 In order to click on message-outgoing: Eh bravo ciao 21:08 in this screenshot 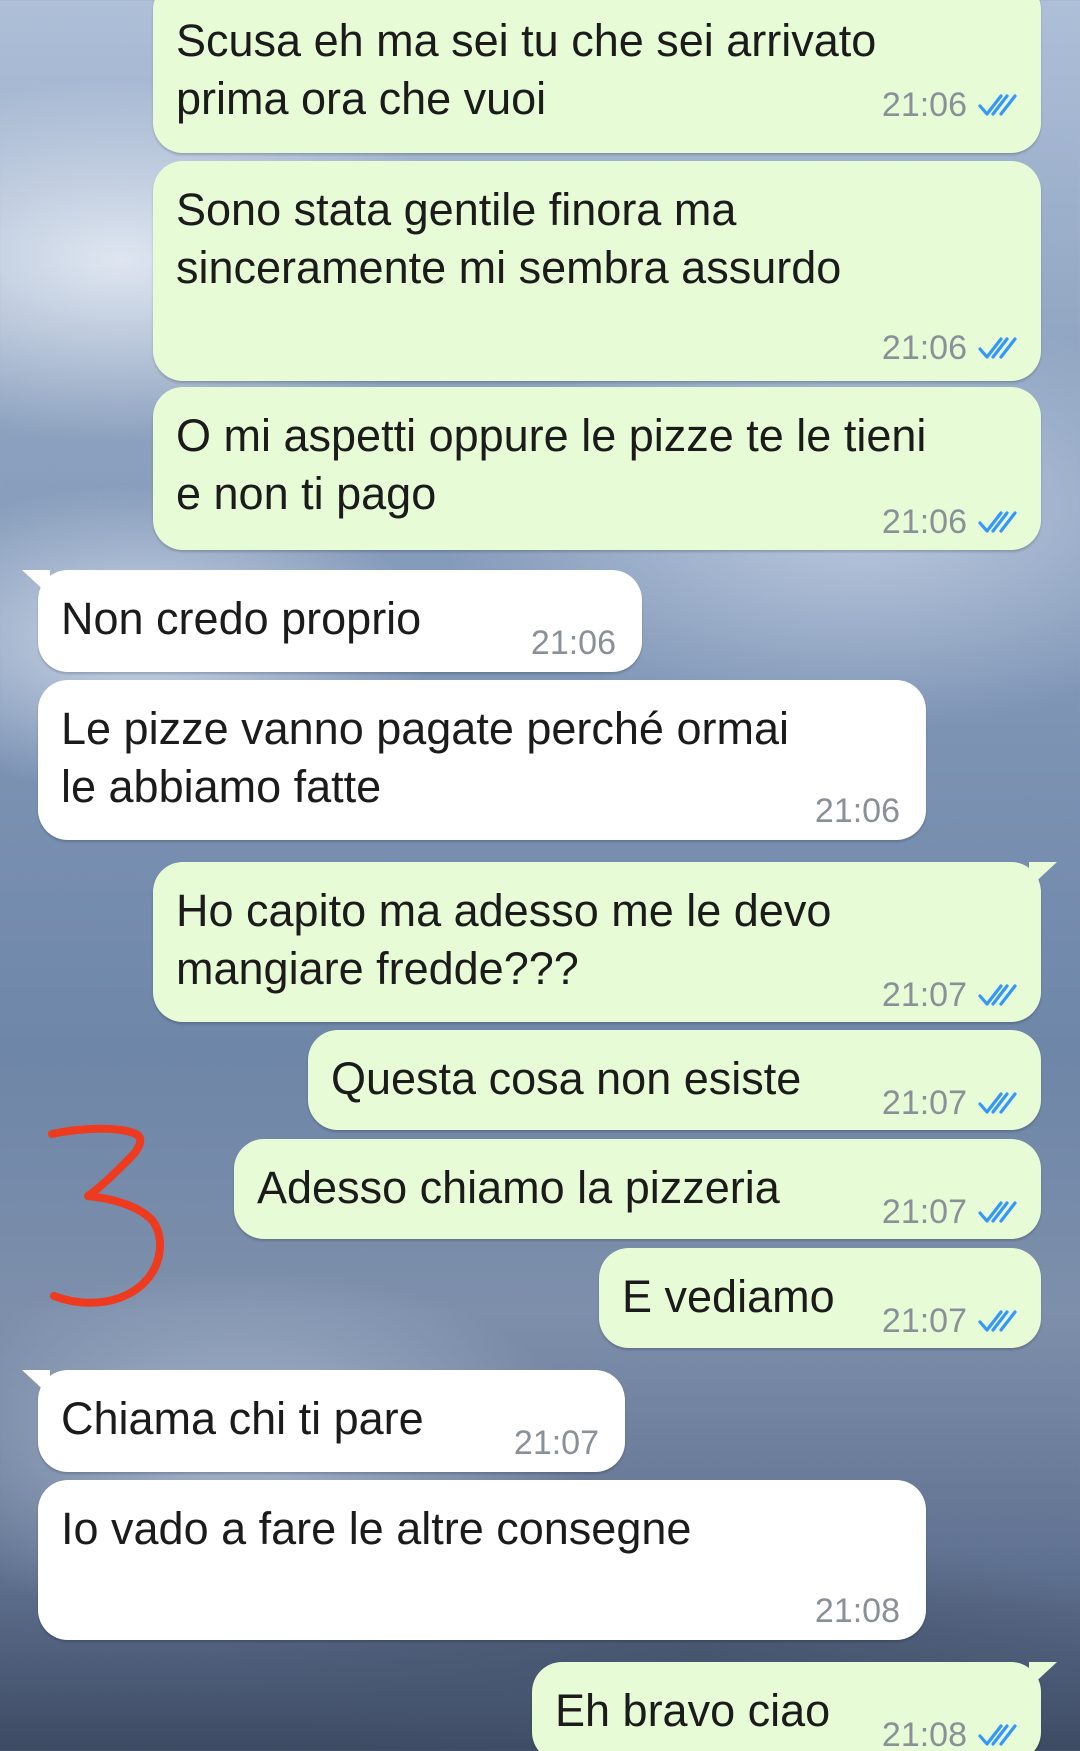, I will do `click(794, 1706)`.